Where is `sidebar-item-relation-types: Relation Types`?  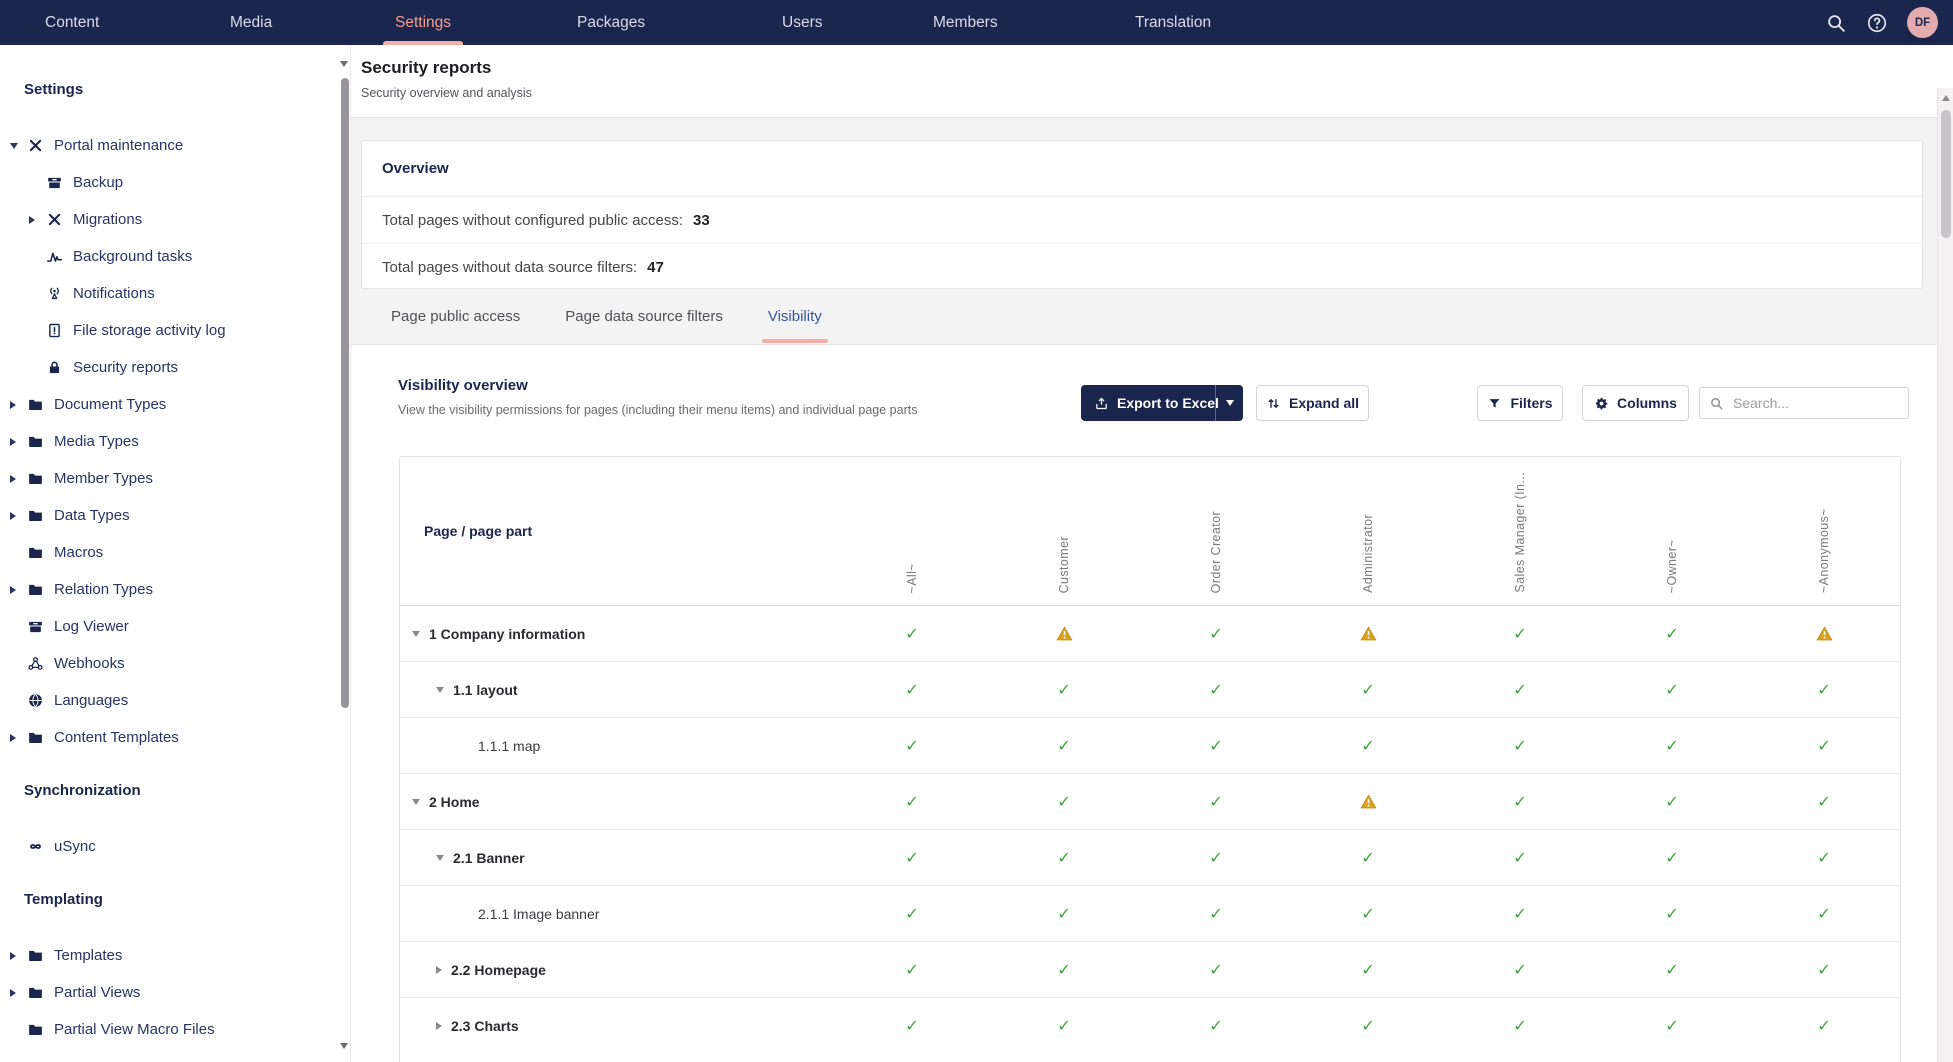
sidebar-item-relation-types: Relation Types is located at coordinates (175, 589).